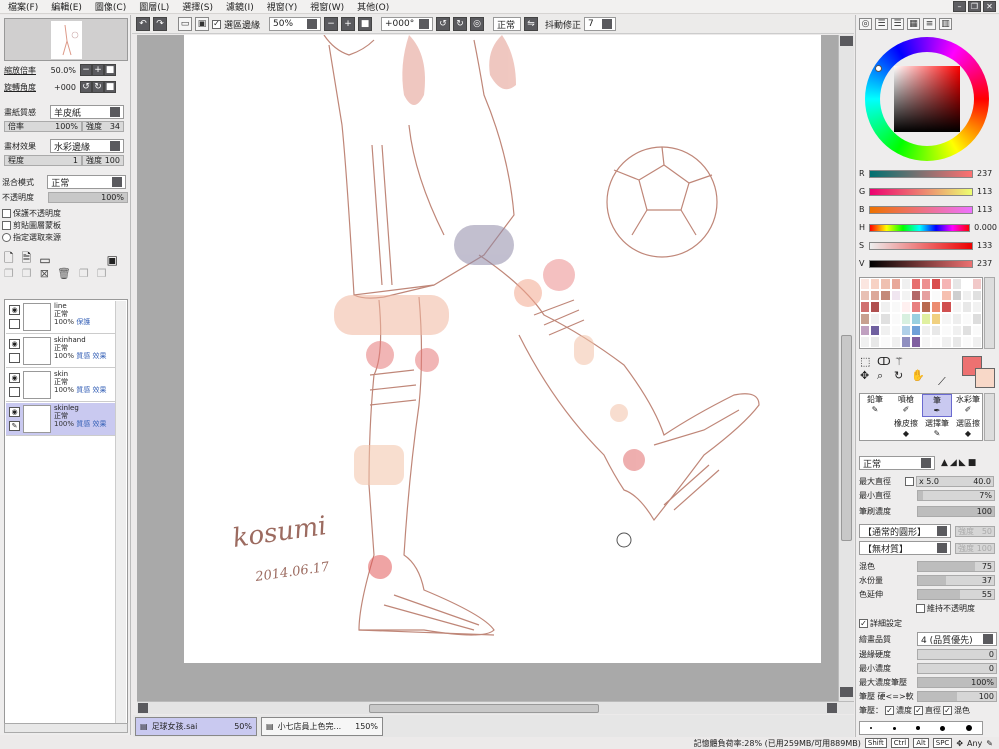 The width and height of the screenshot is (999, 749). What do you see at coordinates (989, 6) in the screenshot?
I see `close-icon: ✕` at bounding box center [989, 6].